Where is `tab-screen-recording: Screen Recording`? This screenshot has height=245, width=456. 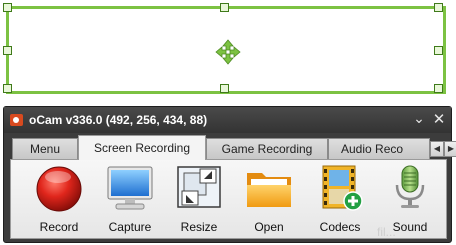 tab-screen-recording: Screen Recording is located at coordinates (142, 147).